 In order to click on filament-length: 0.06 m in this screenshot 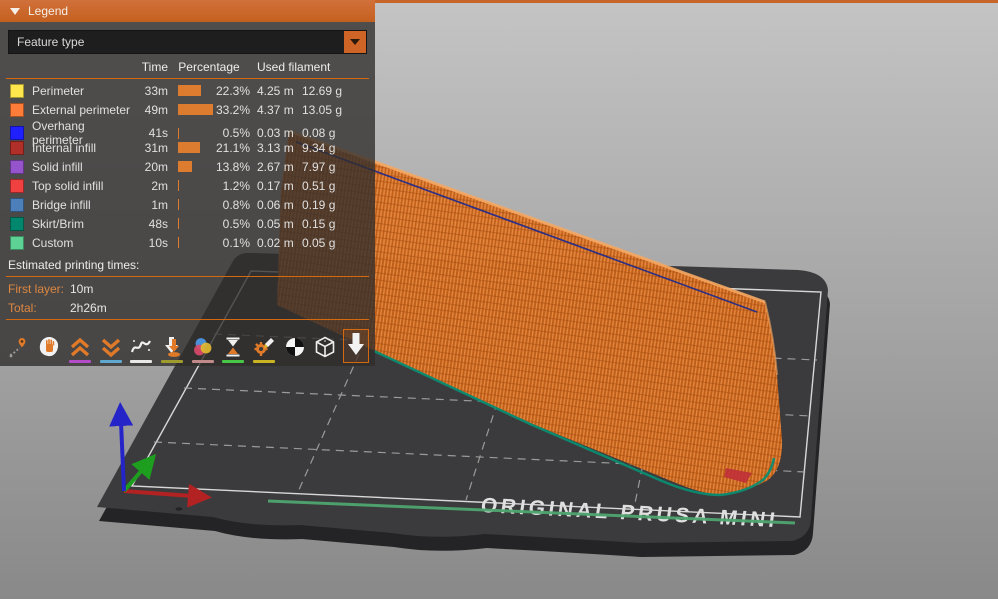, I will do `click(275, 204)`.